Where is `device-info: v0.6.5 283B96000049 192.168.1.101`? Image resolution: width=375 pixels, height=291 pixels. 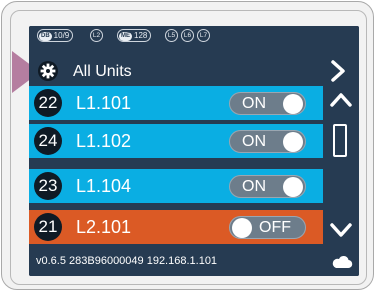
device-info: v0.6.5 283B96000049 192.168.1.101 is located at coordinates (127, 261).